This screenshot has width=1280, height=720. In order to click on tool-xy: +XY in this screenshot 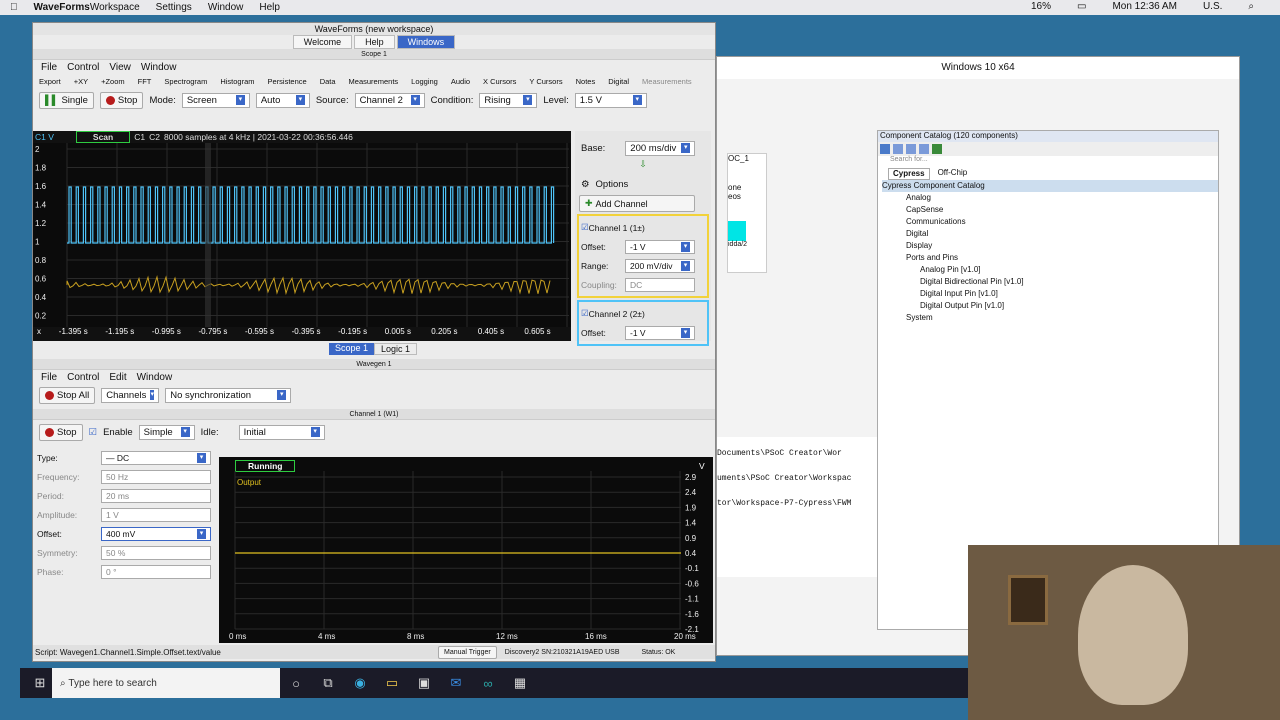, I will do `click(81, 81)`.